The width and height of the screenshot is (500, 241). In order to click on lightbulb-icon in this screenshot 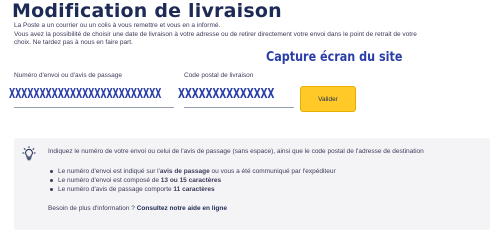, I will do `click(29, 153)`.